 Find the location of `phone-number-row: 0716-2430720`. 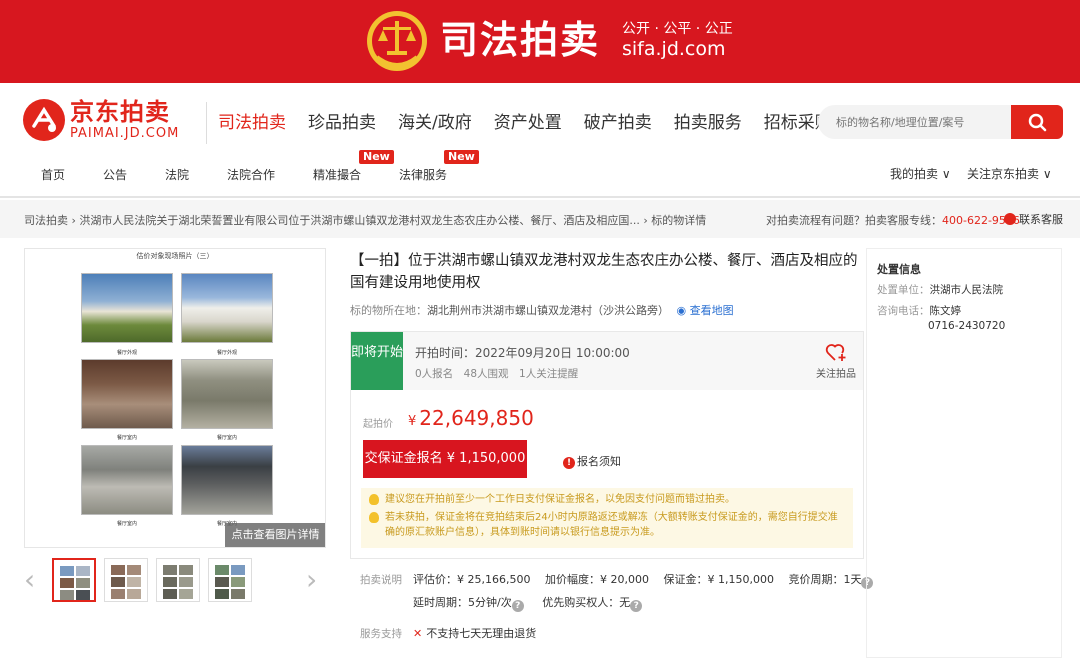

phone-number-row: 0716-2430720 is located at coordinates (966, 326).